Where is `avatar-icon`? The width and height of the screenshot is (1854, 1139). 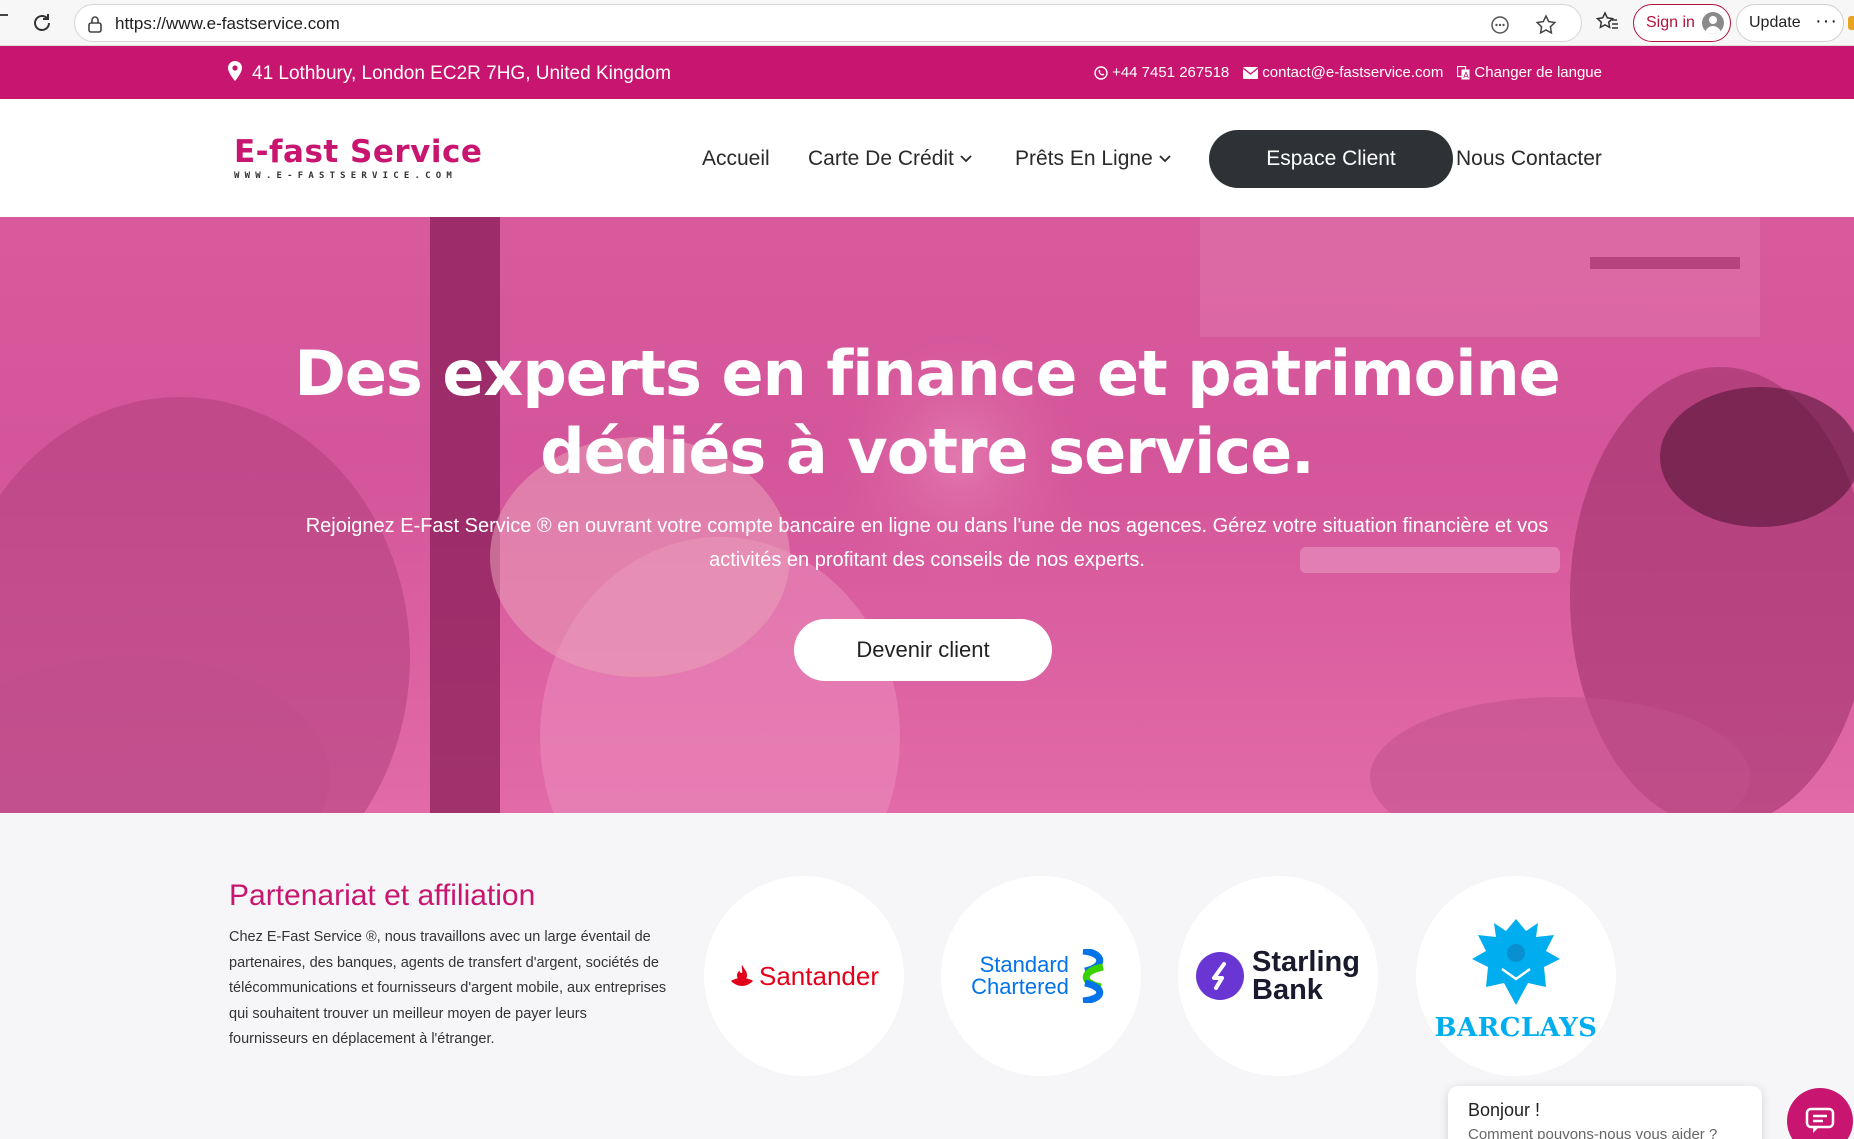
avatar-icon is located at coordinates (1713, 23).